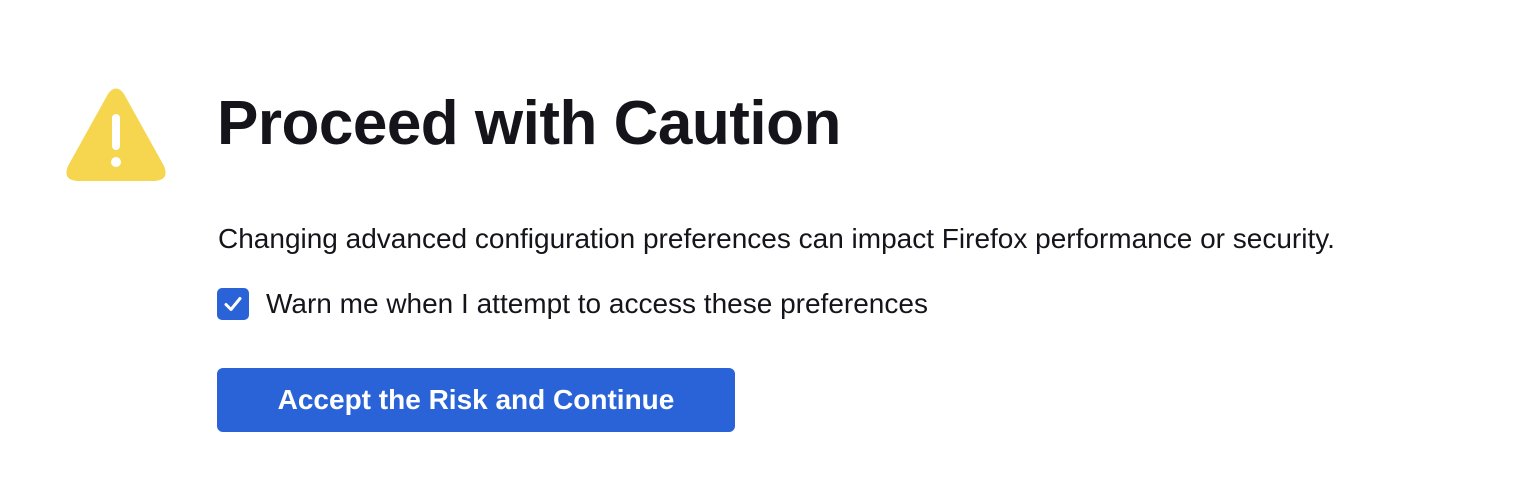  What do you see at coordinates (476, 400) in the screenshot?
I see `accept-risk-button: Accept the Risk and Continue` at bounding box center [476, 400].